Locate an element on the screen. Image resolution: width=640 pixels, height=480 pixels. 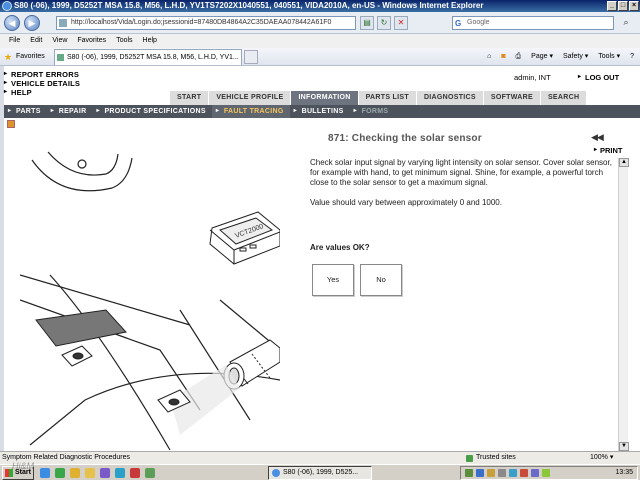
refresh-icon: ↻ is located at coordinates (384, 23).